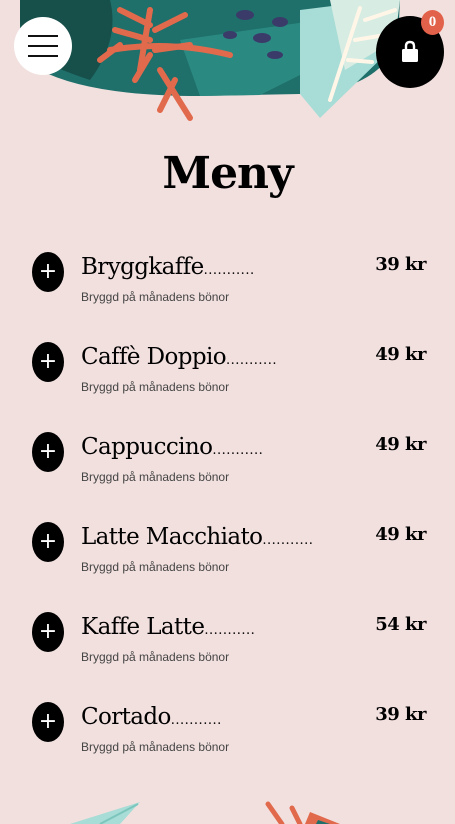 Image resolution: width=455 pixels, height=824 pixels. Describe the element at coordinates (205, 812) in the screenshot. I see `leaf-decoration-bottom` at that location.